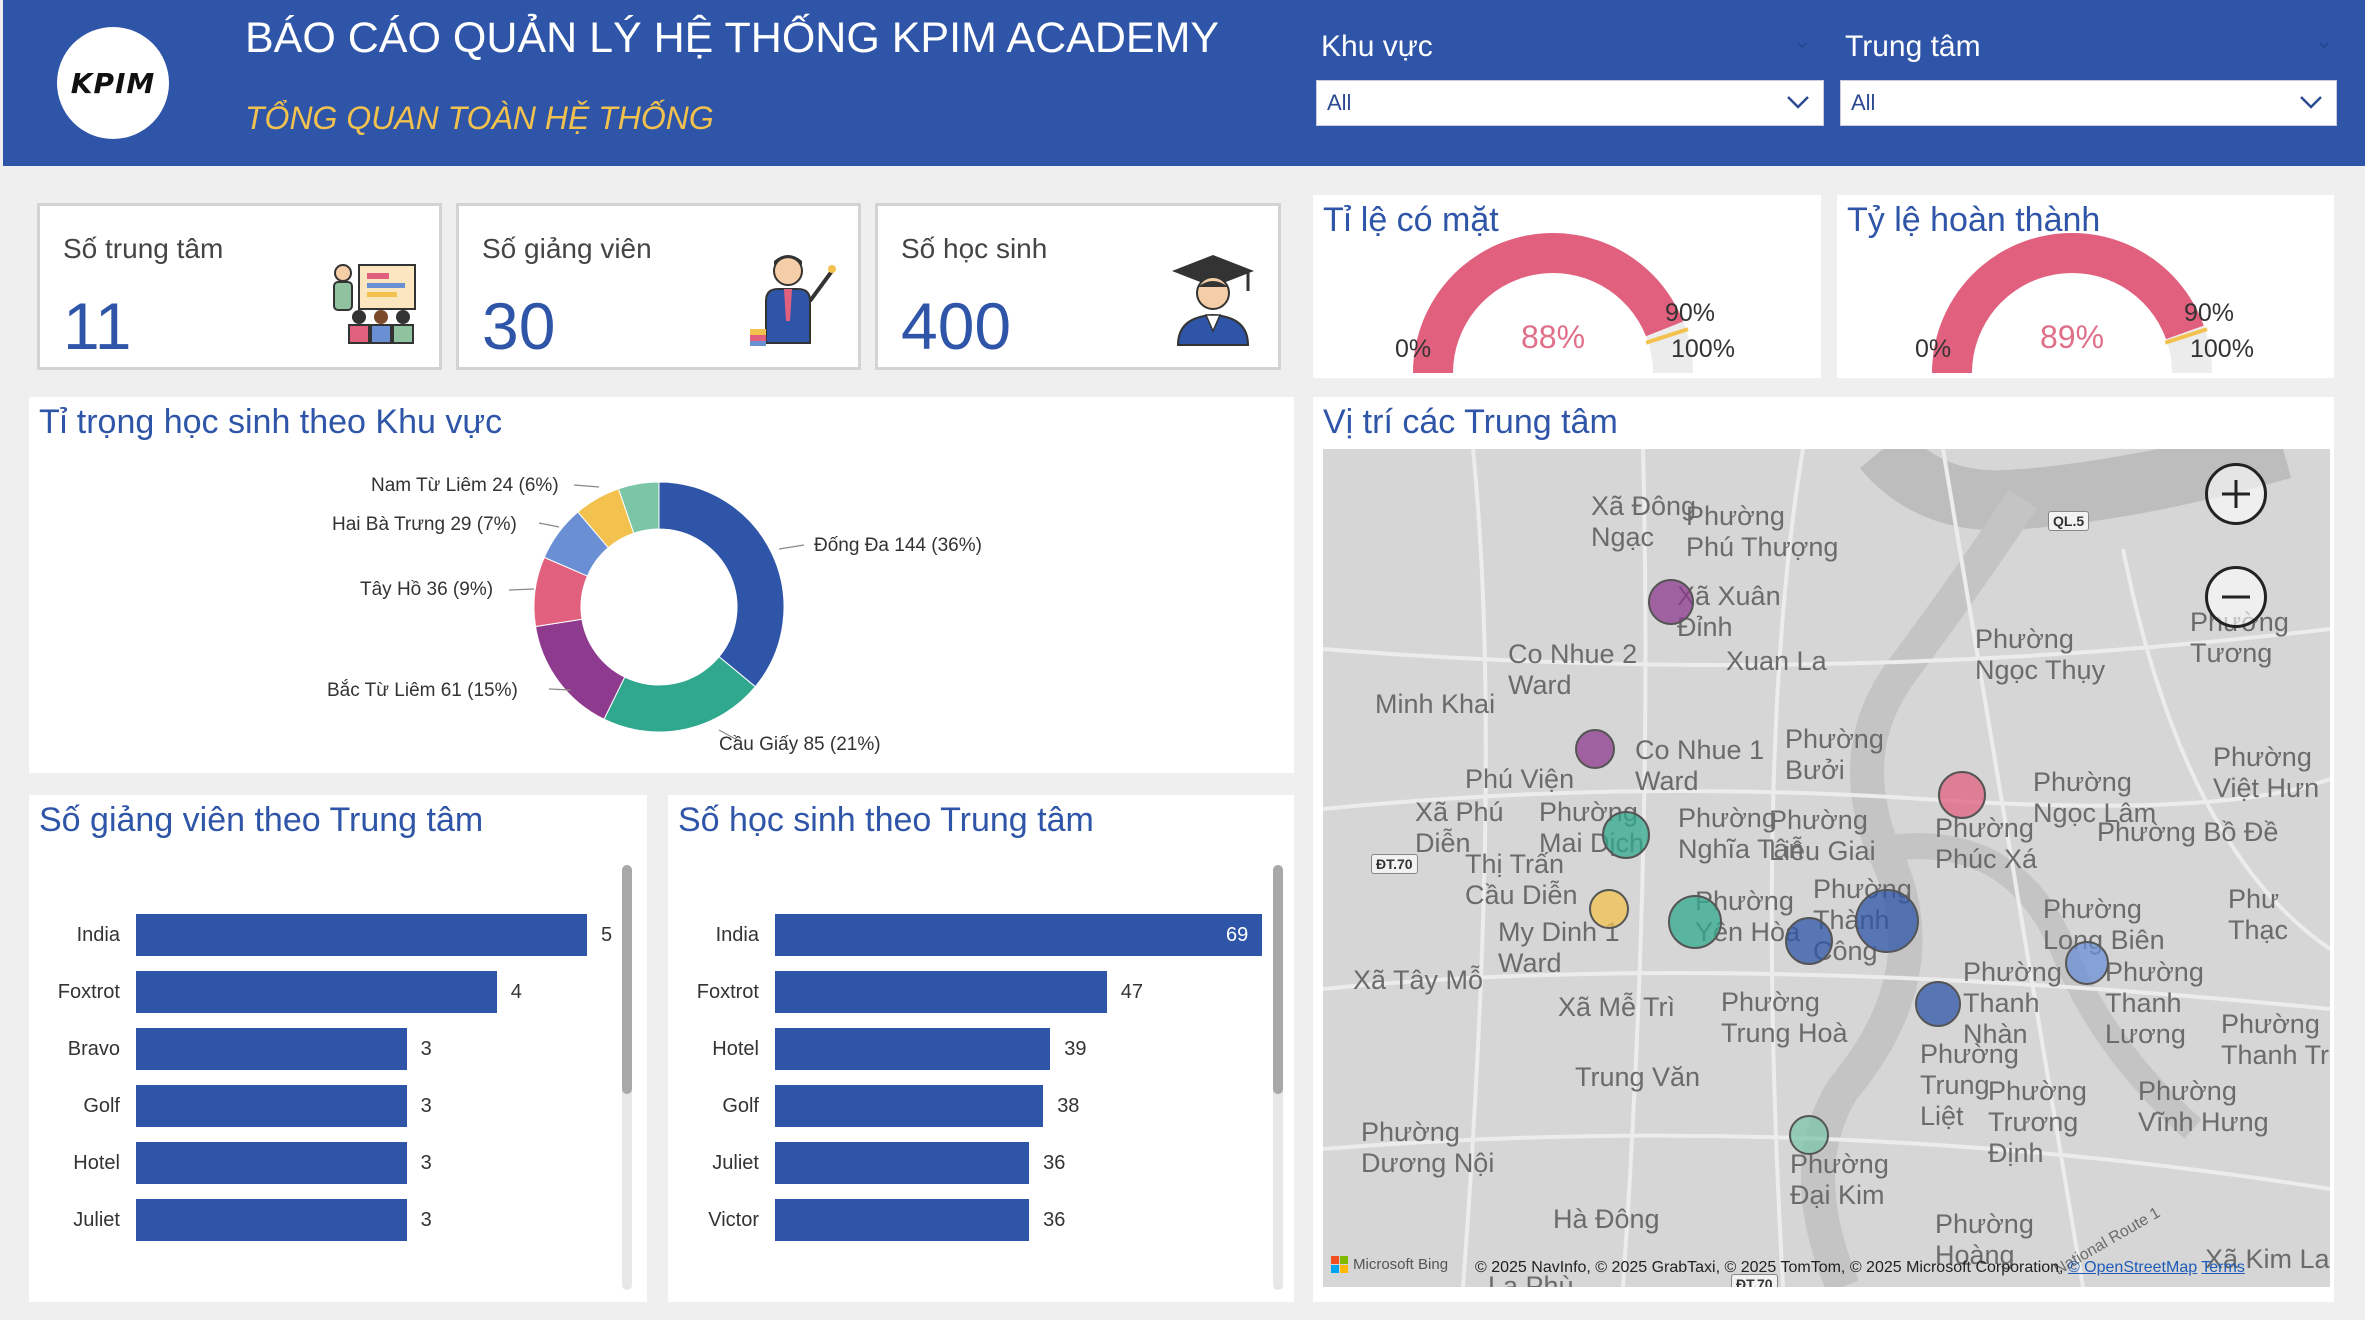 The width and height of the screenshot is (2365, 1320). Describe the element at coordinates (1567, 286) in the screenshot. I see `gauge-attendance-card: Tỉ lệ có mặt 0% 88% 90% 100%` at that location.